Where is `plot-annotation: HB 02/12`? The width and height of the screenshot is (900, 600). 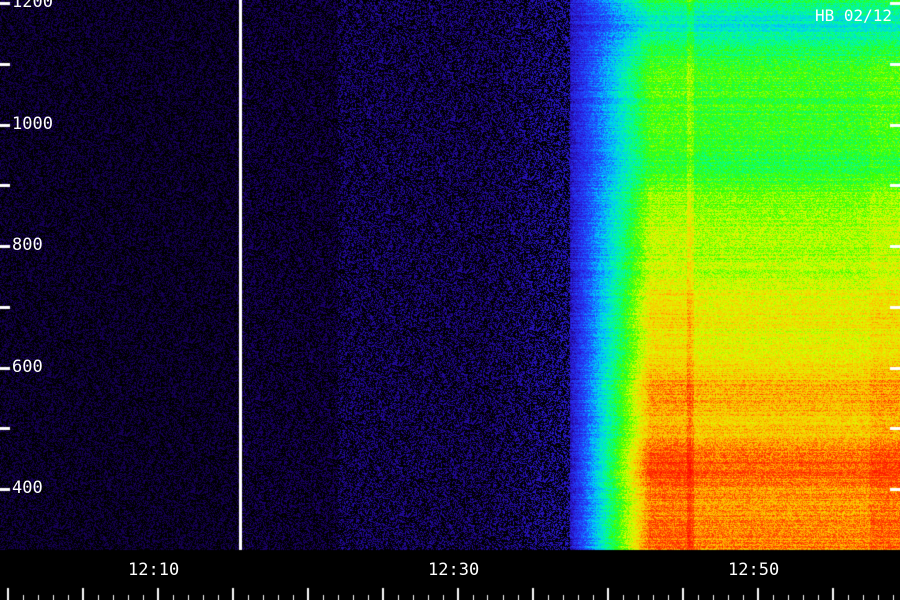
plot-annotation: HB 02/12 is located at coordinates (853, 15).